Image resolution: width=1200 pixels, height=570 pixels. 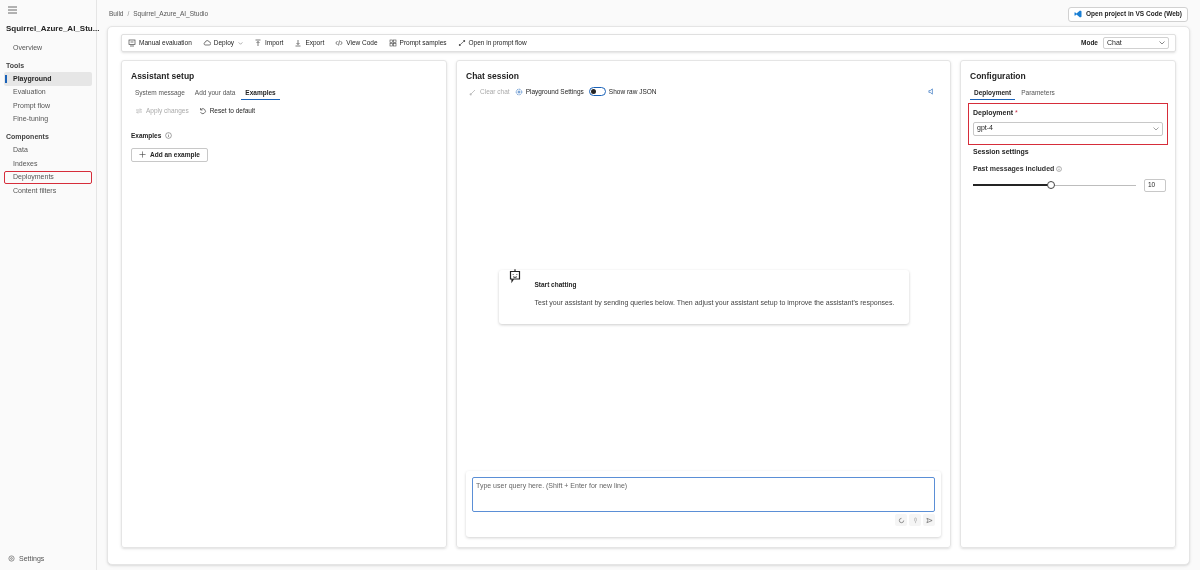 I want to click on cloud-icon, so click(x=206, y=43).